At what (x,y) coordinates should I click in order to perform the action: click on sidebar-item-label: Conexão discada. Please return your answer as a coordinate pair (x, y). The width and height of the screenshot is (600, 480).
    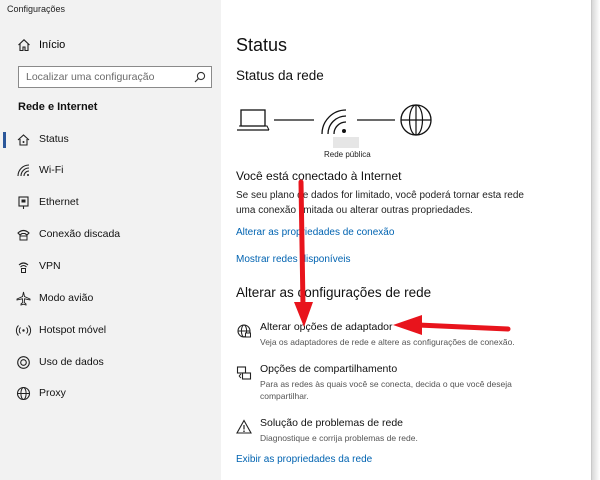
    Looking at the image, I should click on (80, 234).